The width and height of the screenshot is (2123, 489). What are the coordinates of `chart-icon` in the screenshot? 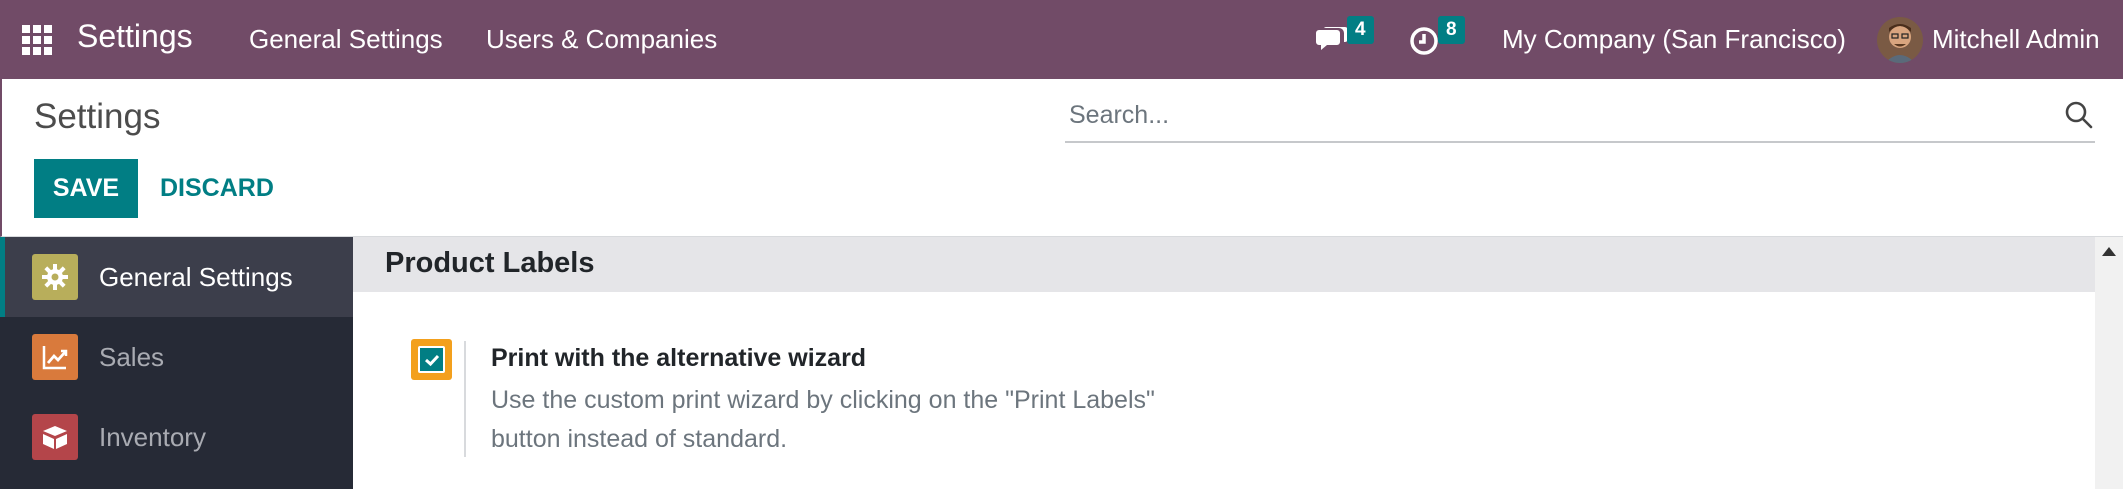 It's located at (55, 357).